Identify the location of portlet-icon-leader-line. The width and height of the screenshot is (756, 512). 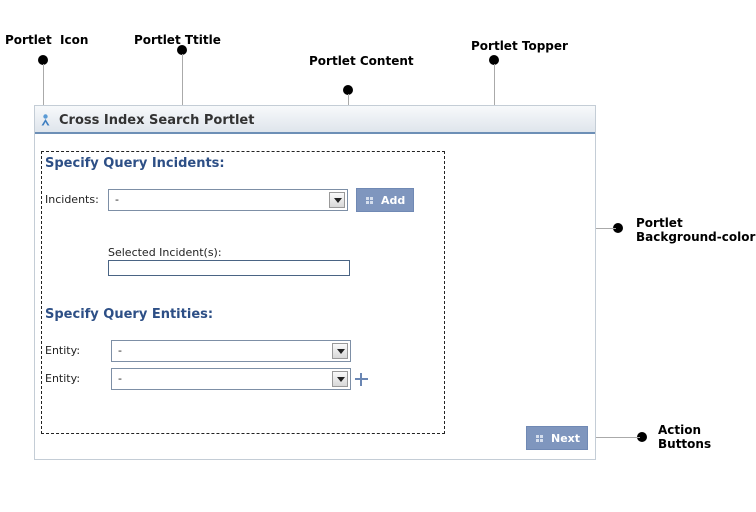
(43, 87).